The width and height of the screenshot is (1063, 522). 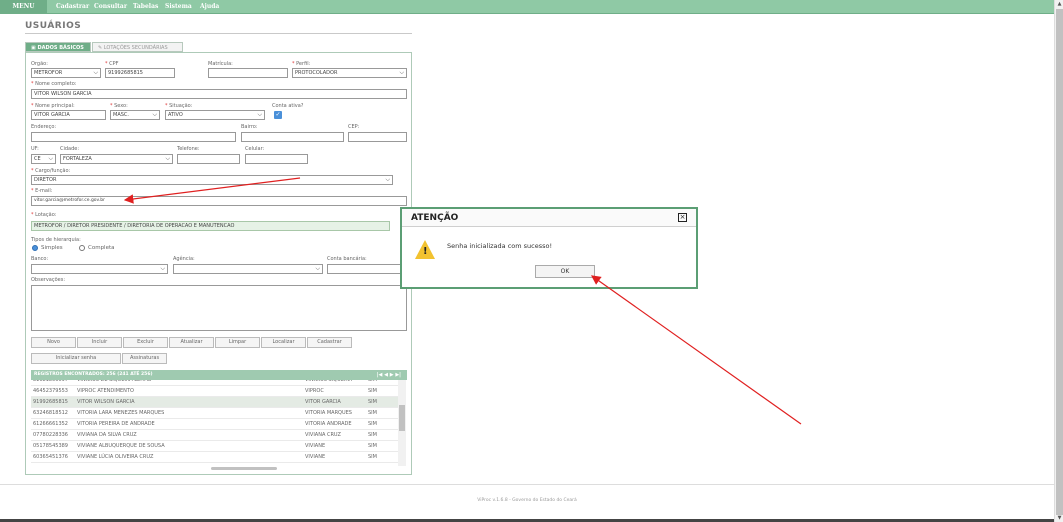 I want to click on matricula-label: Matrícula:, so click(x=220, y=64).